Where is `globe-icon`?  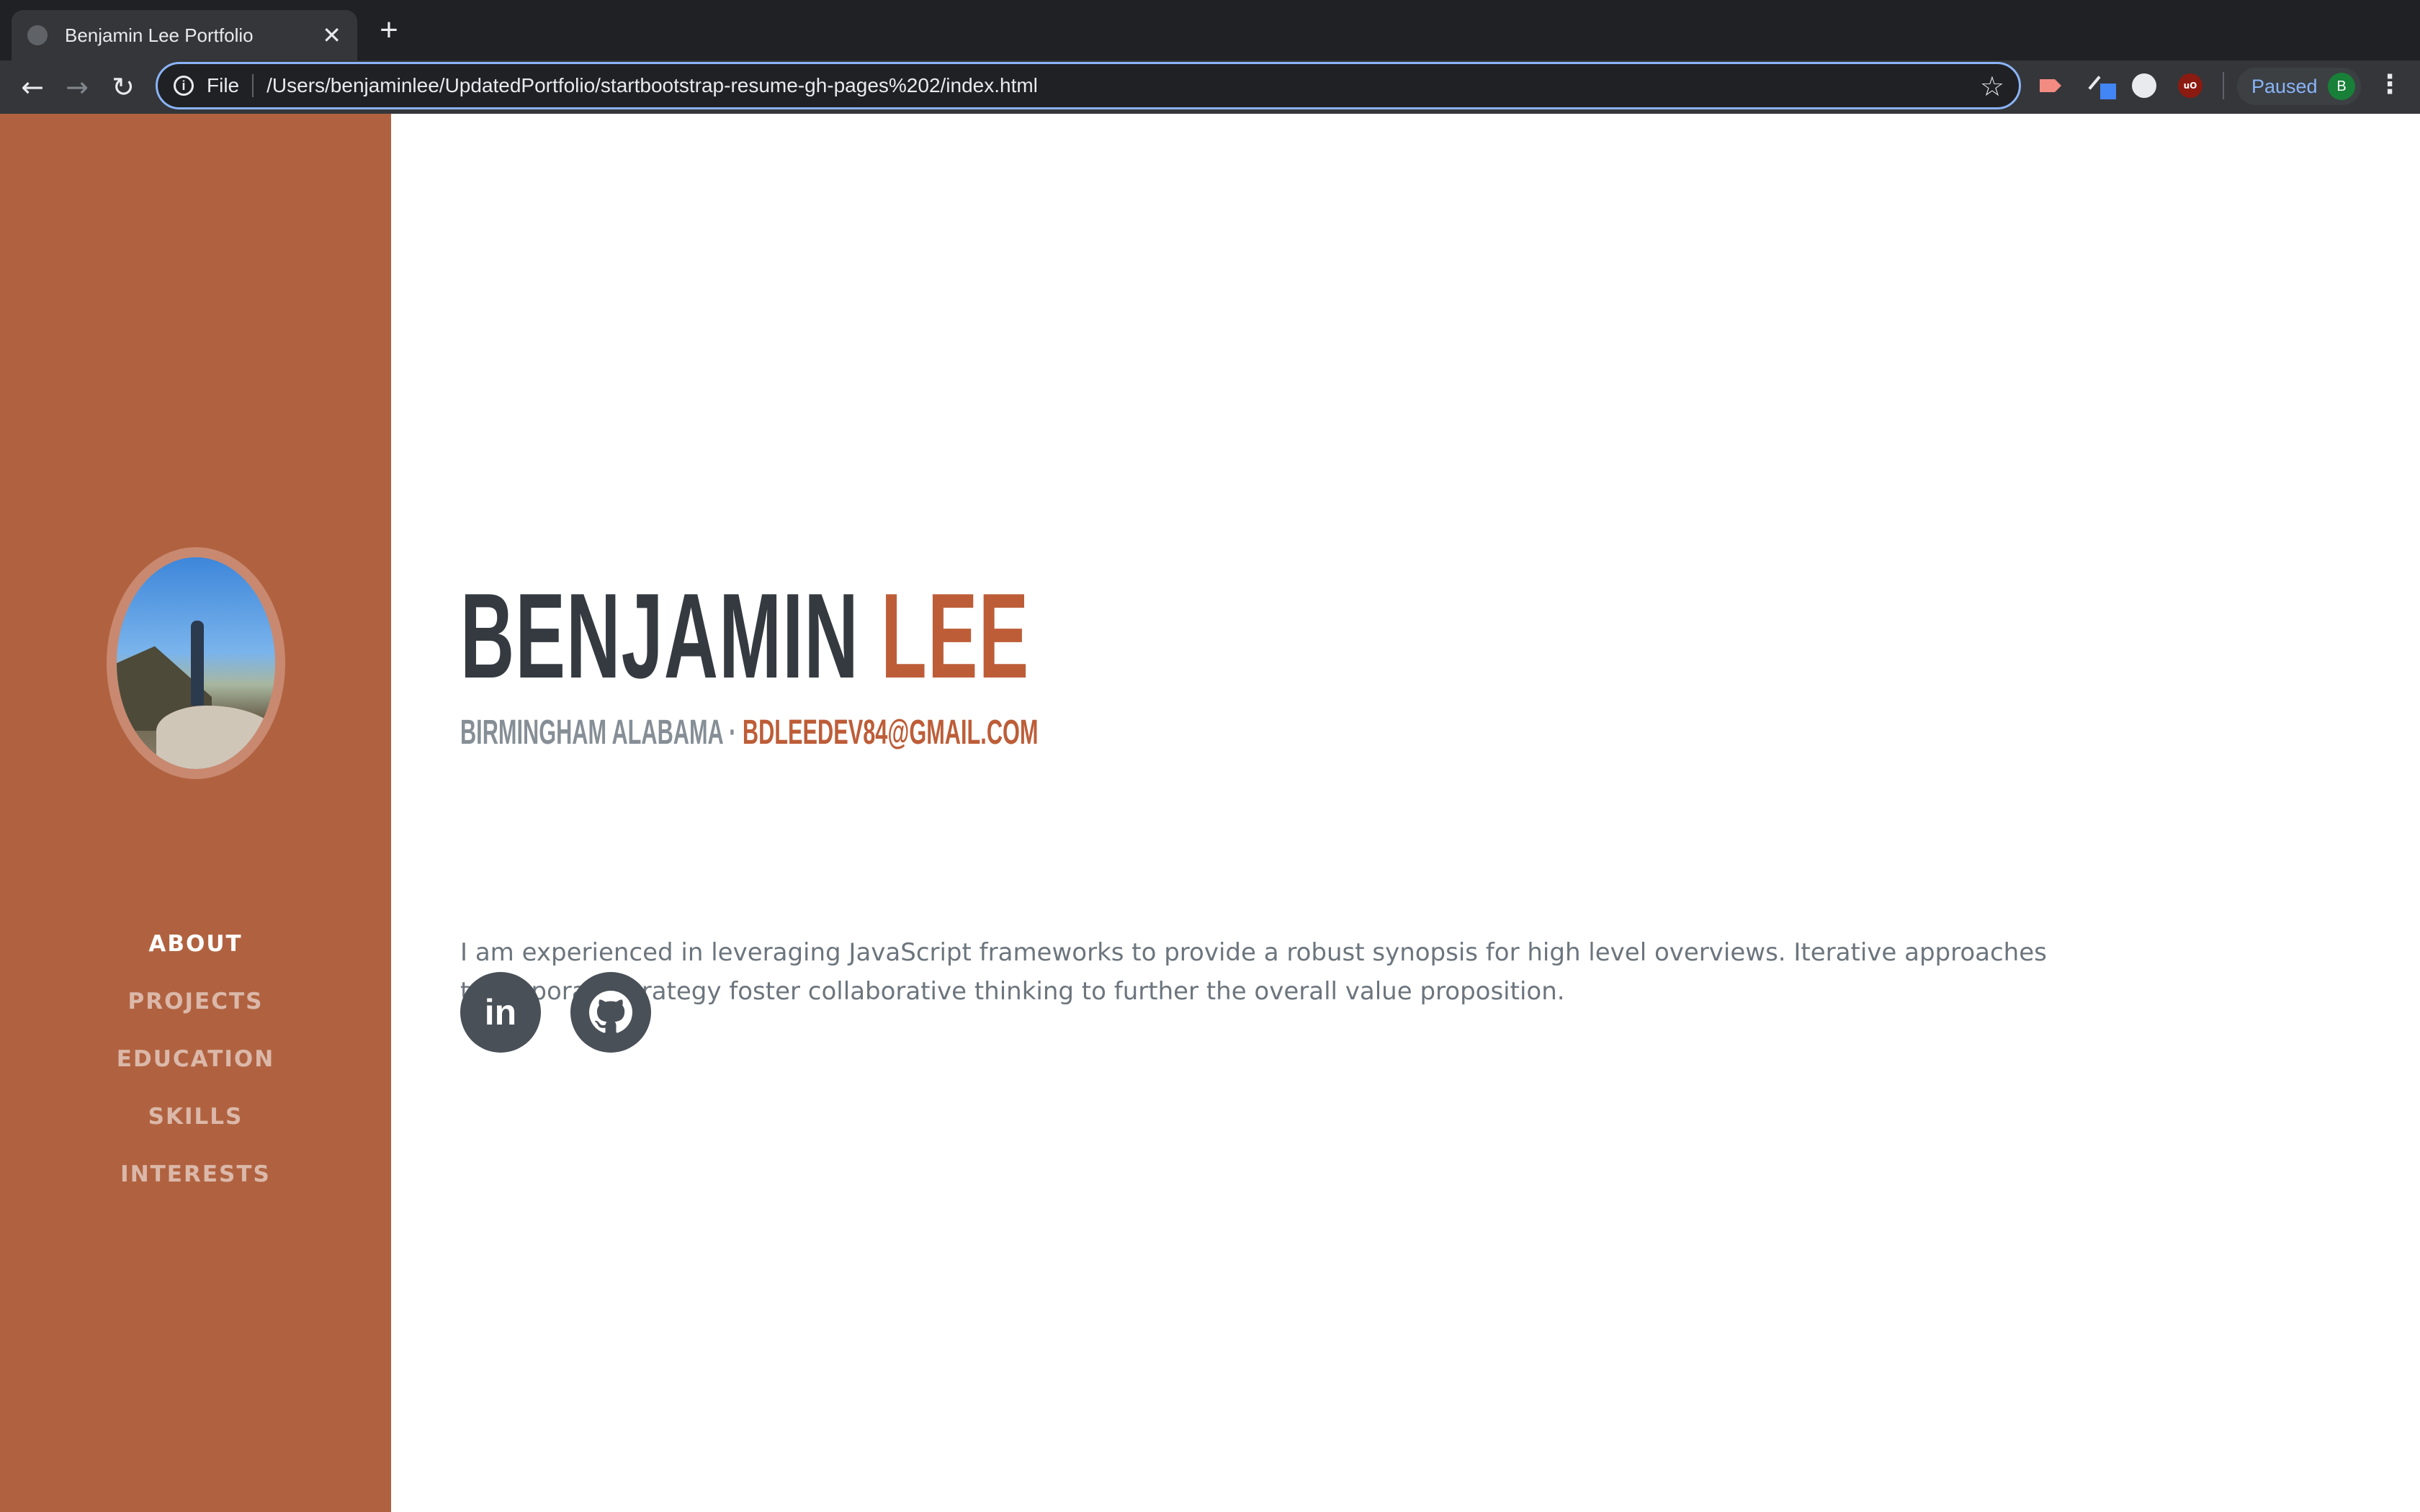
globe-icon is located at coordinates (37, 35).